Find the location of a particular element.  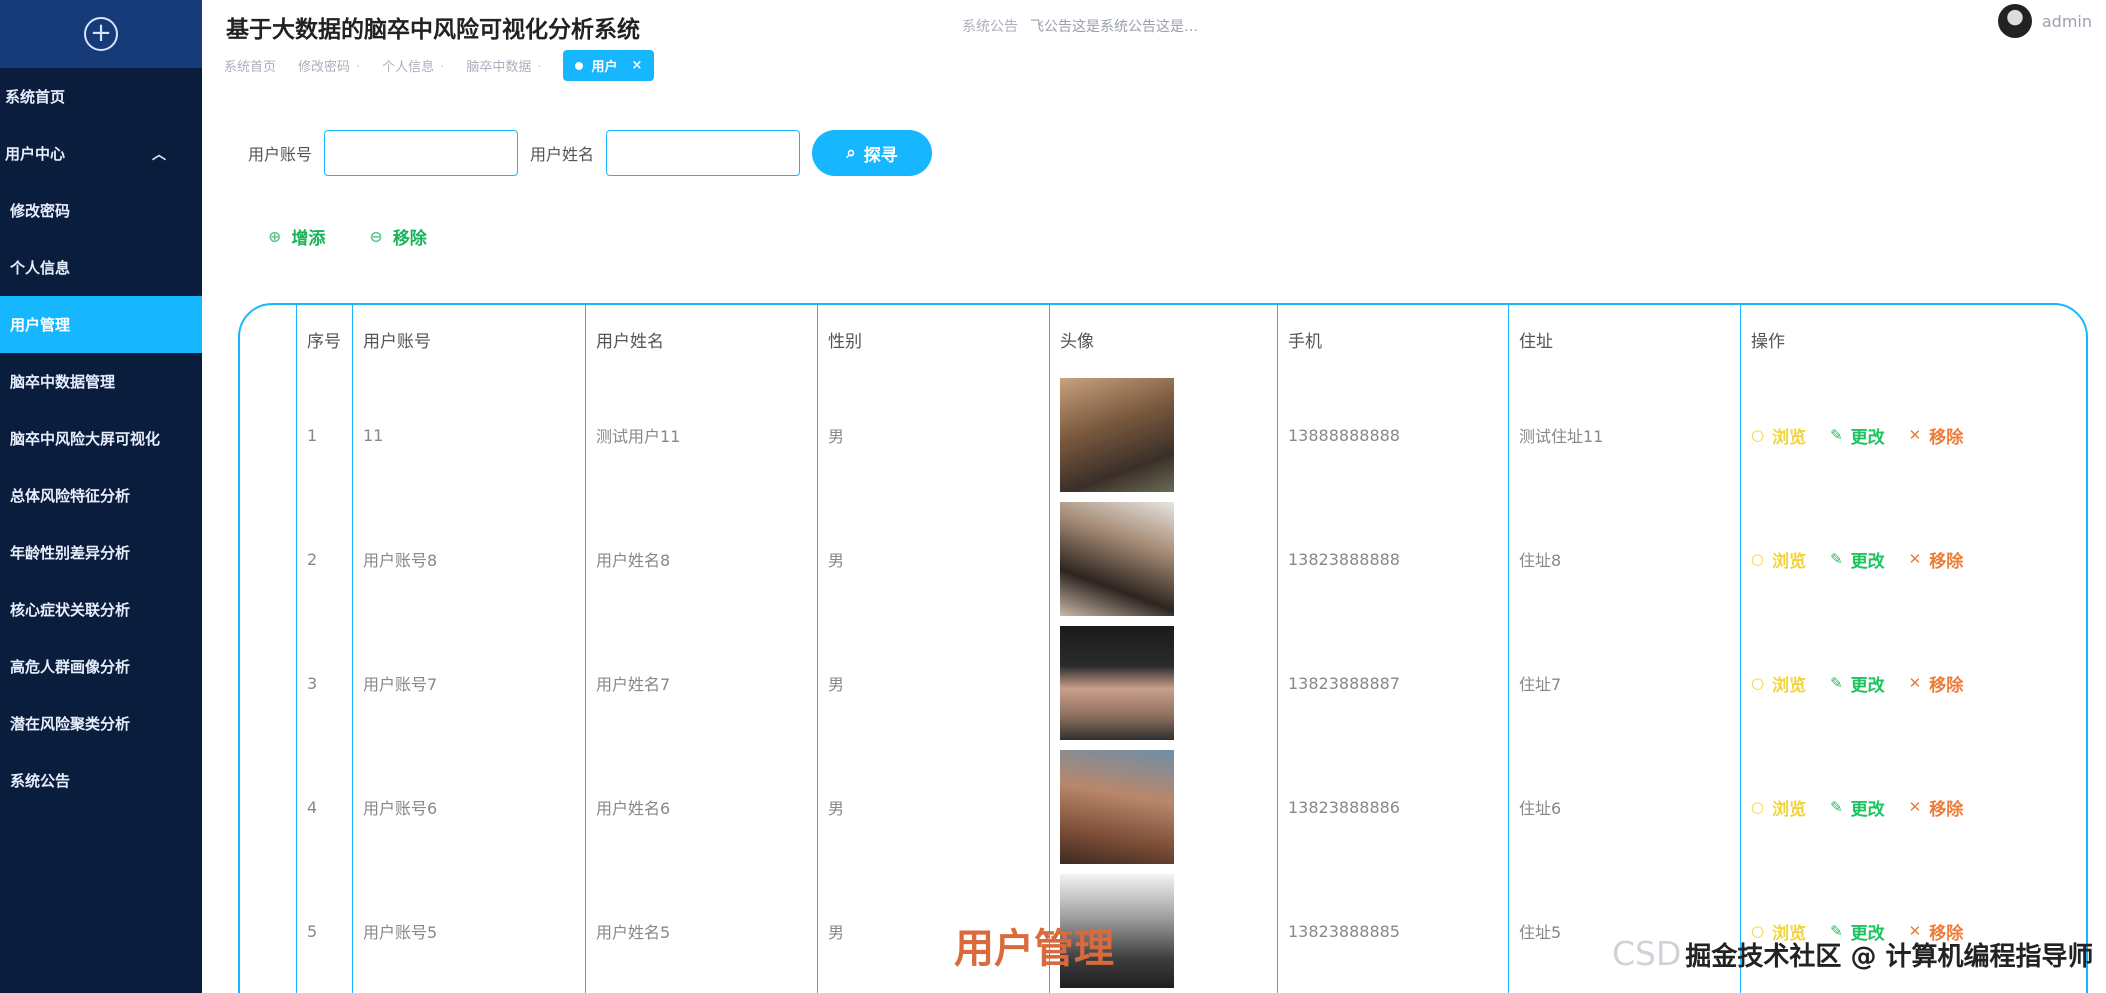

action-bar: ⊕ 增添 ⊖ 移除 is located at coordinates (369, 236).